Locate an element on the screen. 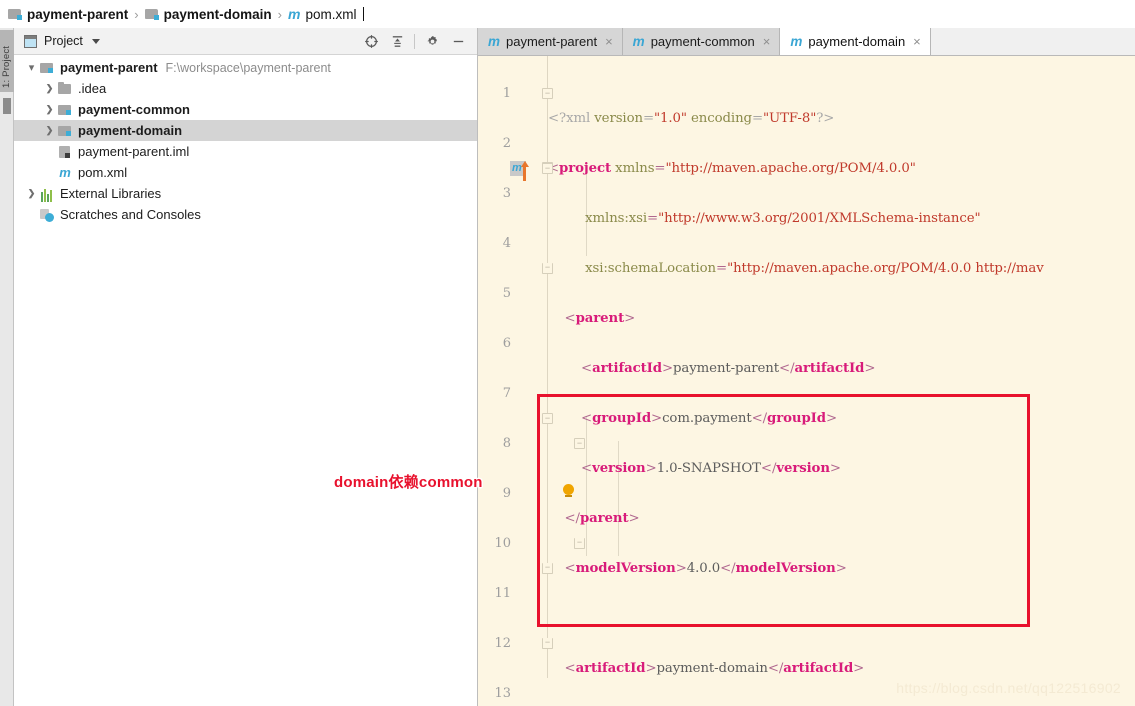 This screenshot has height=706, width=1135. iml-file-icon is located at coordinates (65, 152).